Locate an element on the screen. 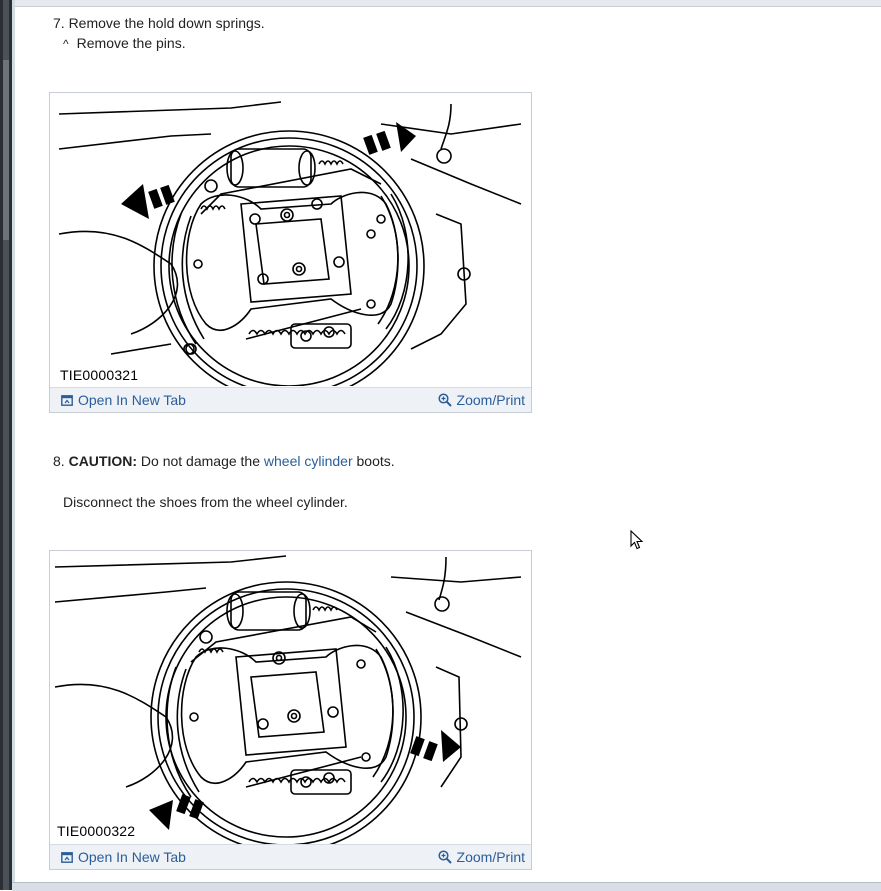 This screenshot has height=891, width=881. figure-1-toolbar: Open In New Tab Zoom/Print is located at coordinates (290, 399).